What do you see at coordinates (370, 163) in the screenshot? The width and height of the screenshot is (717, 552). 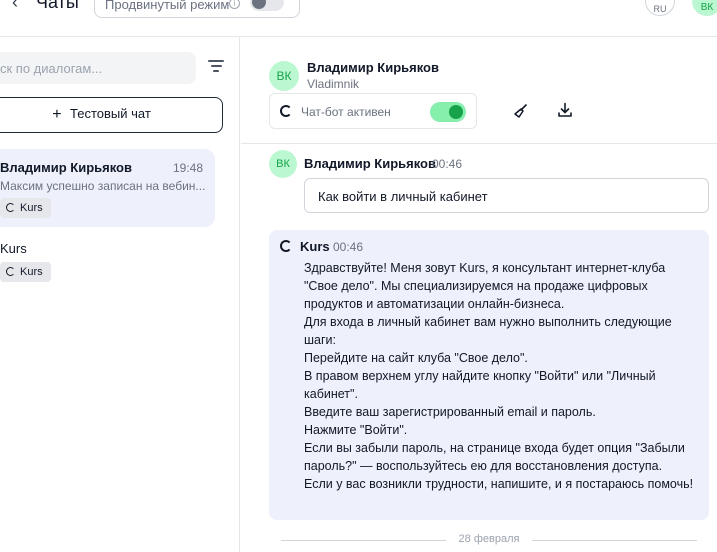 I see `message-author: Владимир Кирьяков` at bounding box center [370, 163].